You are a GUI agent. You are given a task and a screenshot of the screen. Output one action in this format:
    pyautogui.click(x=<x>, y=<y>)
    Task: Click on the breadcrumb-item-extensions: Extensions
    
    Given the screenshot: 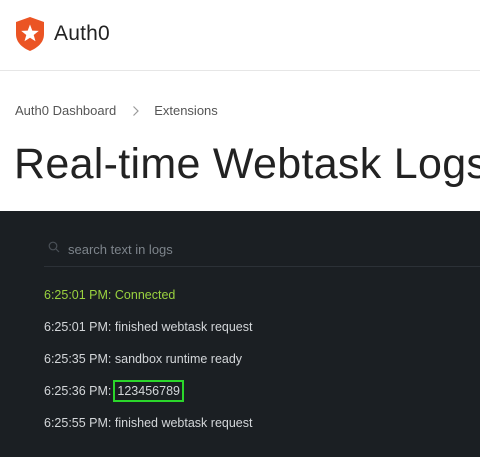 What is the action you would take?
    pyautogui.click(x=186, y=110)
    